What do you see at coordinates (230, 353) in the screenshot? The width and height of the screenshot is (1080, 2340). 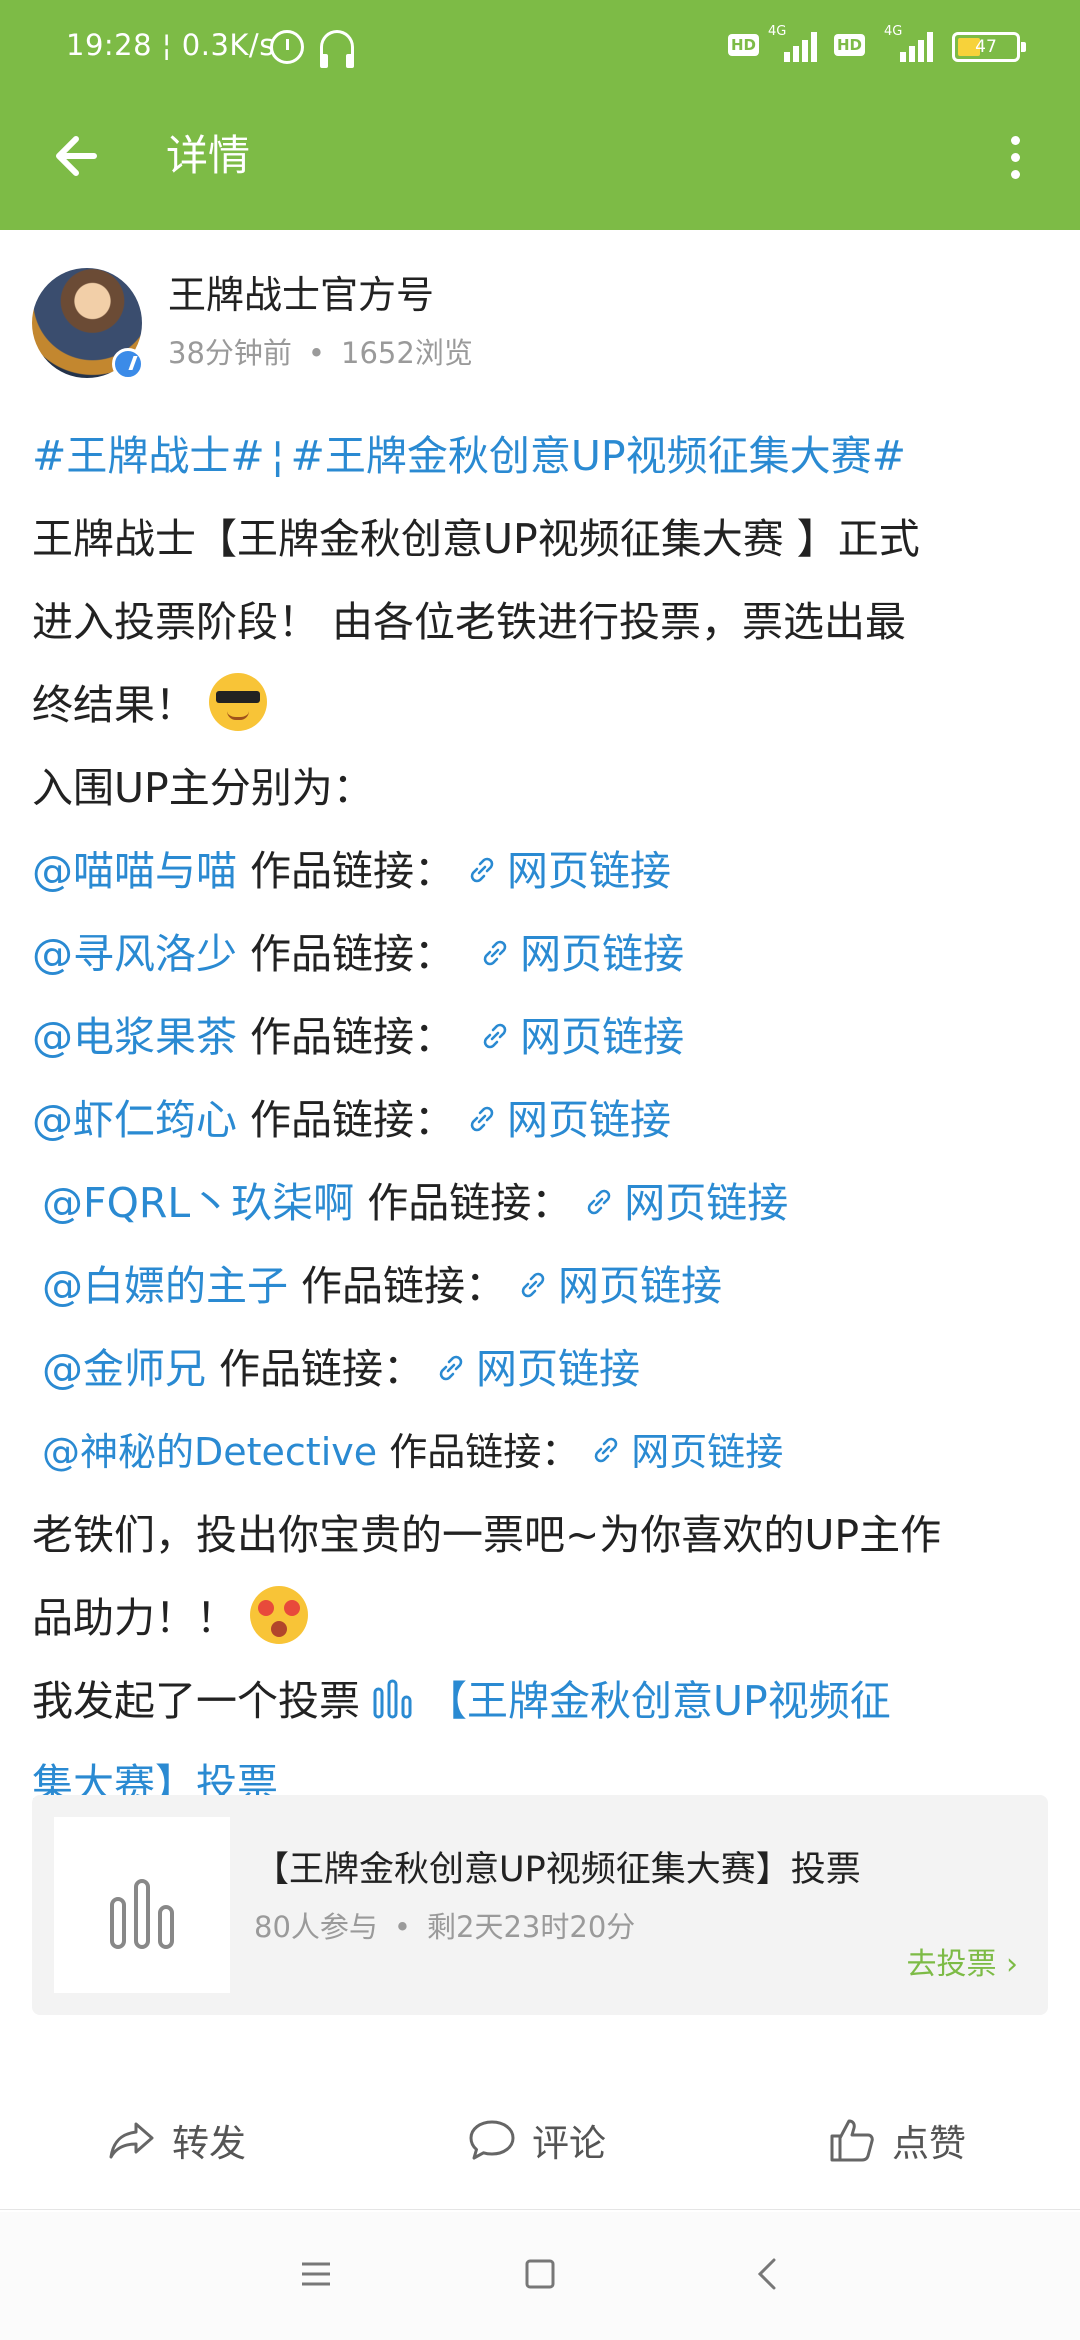 I see `post-time: 38分钟前` at bounding box center [230, 353].